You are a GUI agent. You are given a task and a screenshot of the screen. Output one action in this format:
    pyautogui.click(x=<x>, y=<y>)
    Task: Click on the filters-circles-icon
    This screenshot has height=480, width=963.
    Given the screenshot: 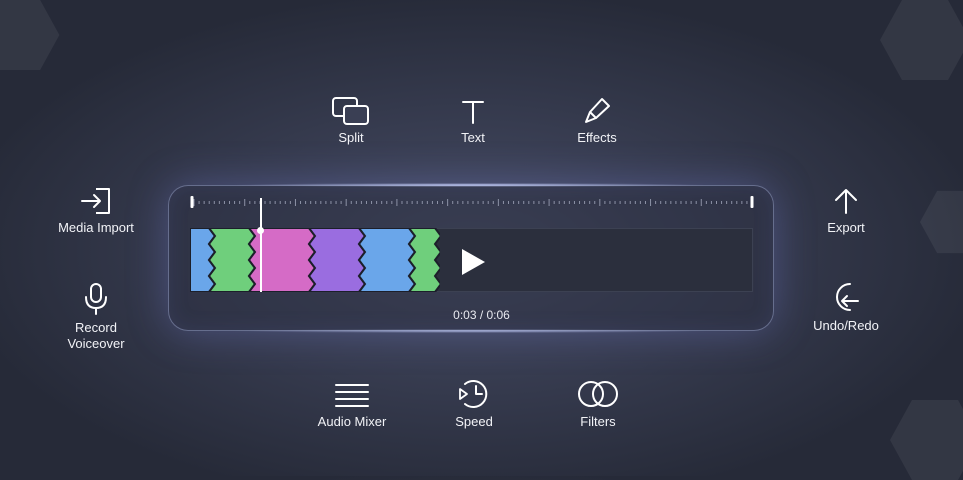 What is the action you would take?
    pyautogui.click(x=598, y=394)
    